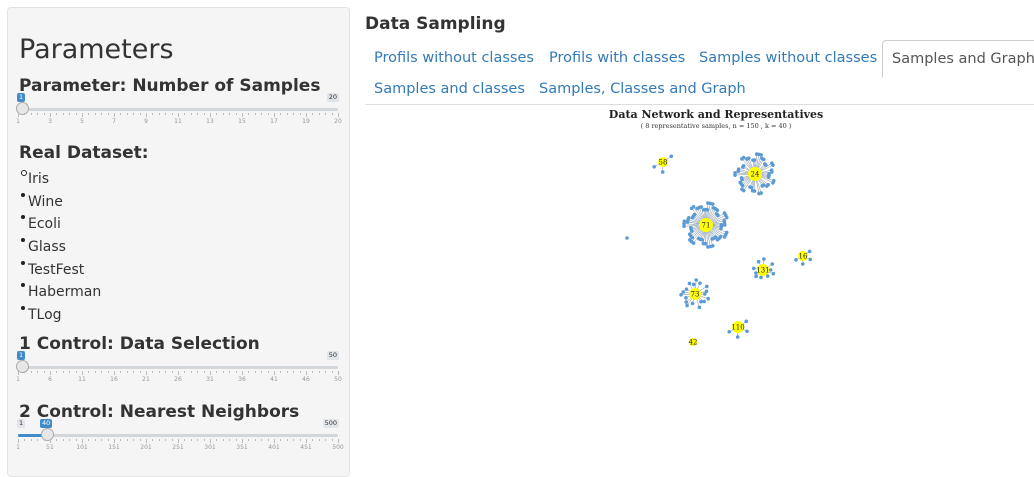 The height and width of the screenshot is (477, 1034). I want to click on tab-profils-with-classes: Profils with classes, so click(617, 58).